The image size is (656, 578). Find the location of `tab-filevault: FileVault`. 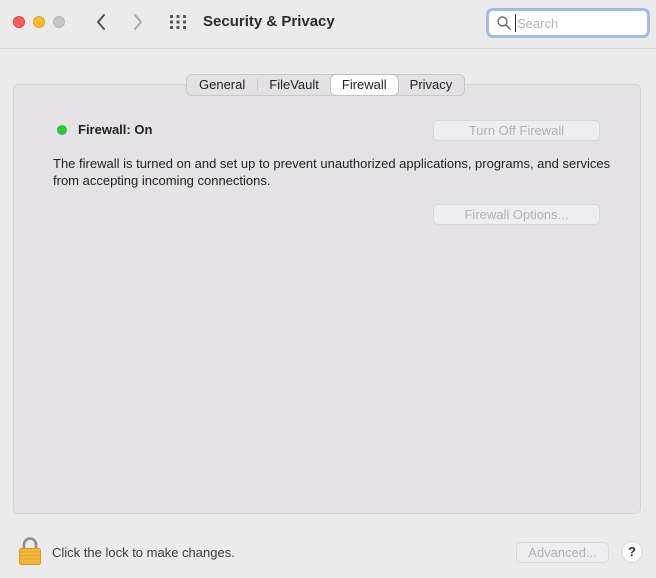

tab-filevault: FileVault is located at coordinates (294, 85).